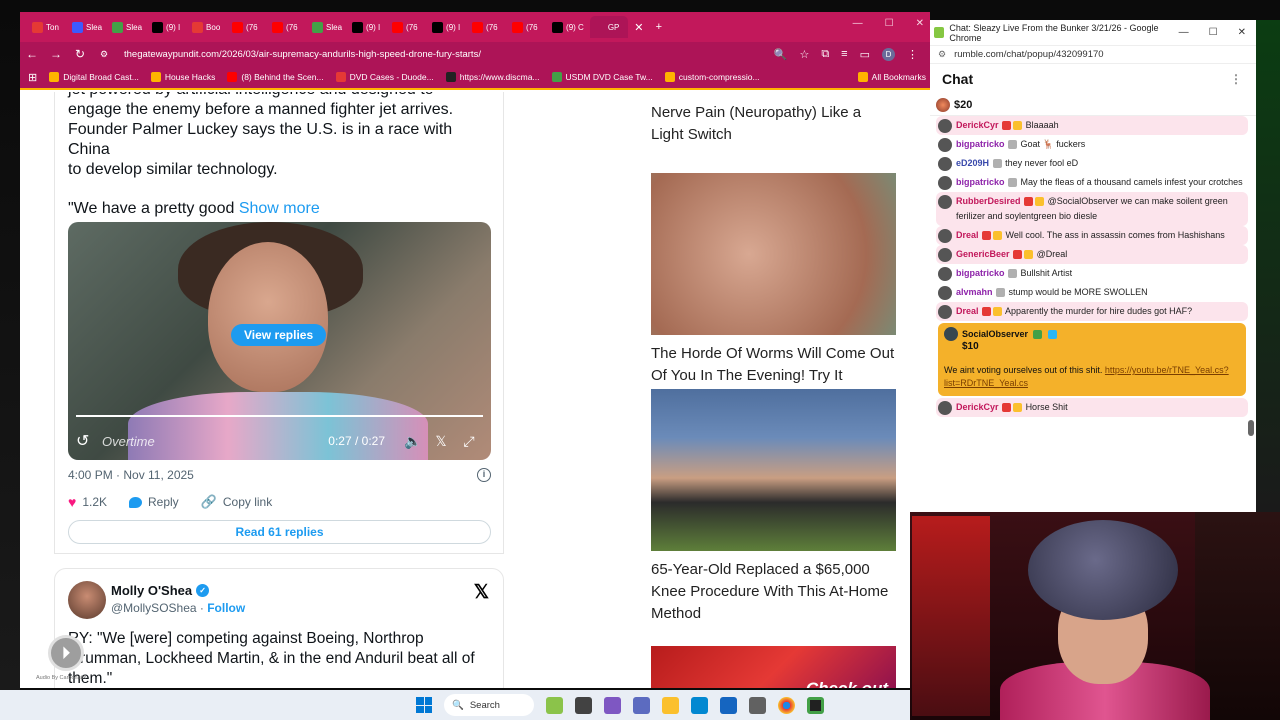 This screenshot has width=1280, height=720. What do you see at coordinates (670, 705) in the screenshot?
I see `file-explorer-icon` at bounding box center [670, 705].